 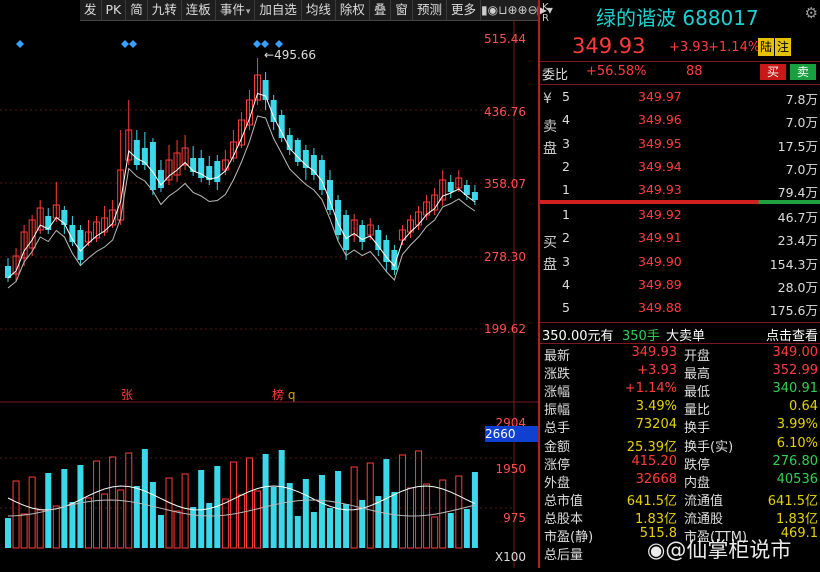 What do you see at coordinates (680, 215) in the screenshot?
I see `bids-row: 1 349.92 46.7万` at bounding box center [680, 215].